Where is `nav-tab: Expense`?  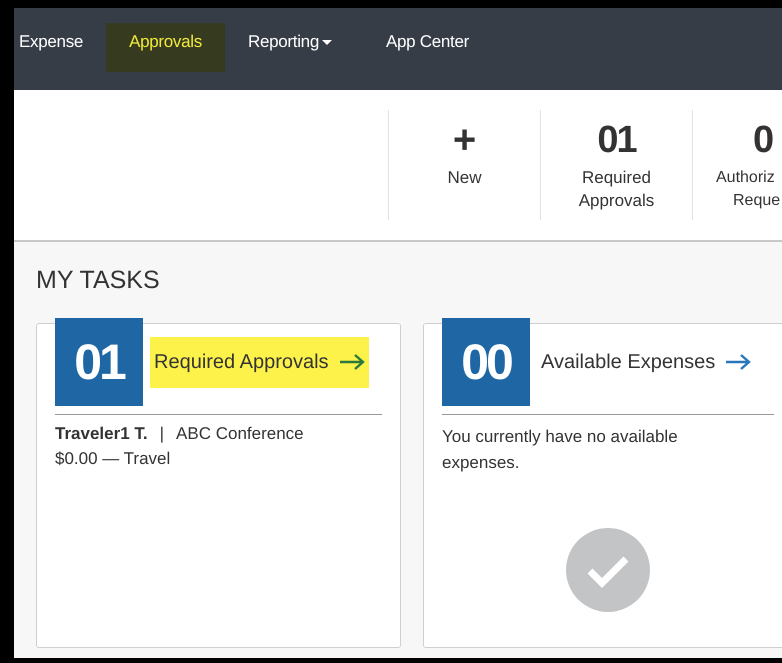 nav-tab: Expense is located at coordinates (60, 47).